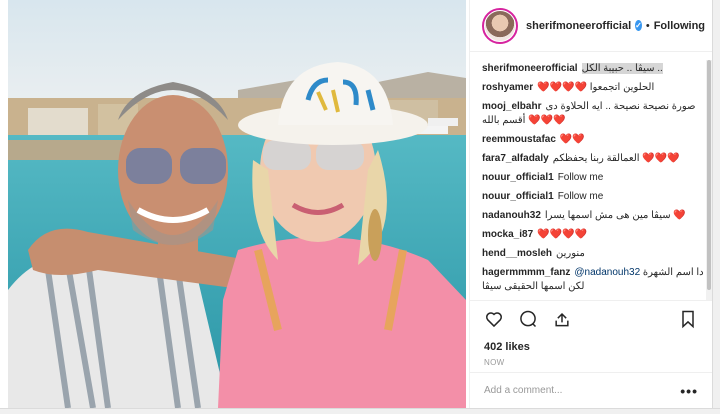 The height and width of the screenshot is (414, 720). What do you see at coordinates (562, 234) in the screenshot?
I see `comment-text: ❤️❤️❤️❤️` at bounding box center [562, 234].